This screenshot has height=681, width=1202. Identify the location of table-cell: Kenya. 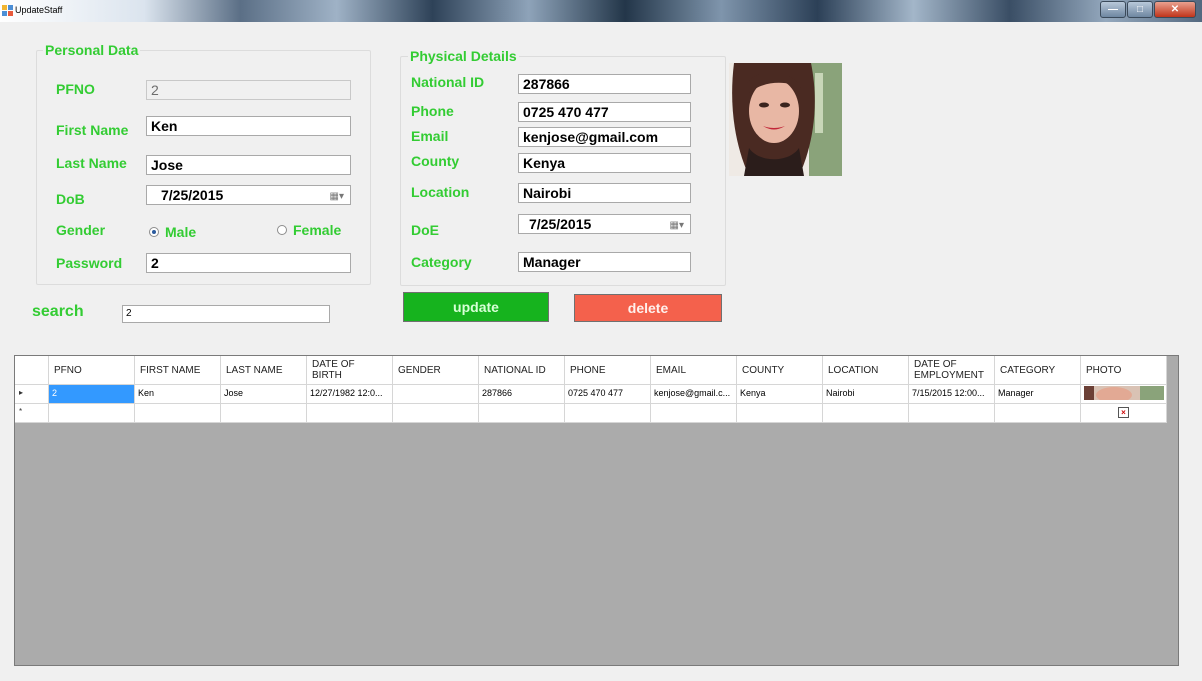
(780, 394).